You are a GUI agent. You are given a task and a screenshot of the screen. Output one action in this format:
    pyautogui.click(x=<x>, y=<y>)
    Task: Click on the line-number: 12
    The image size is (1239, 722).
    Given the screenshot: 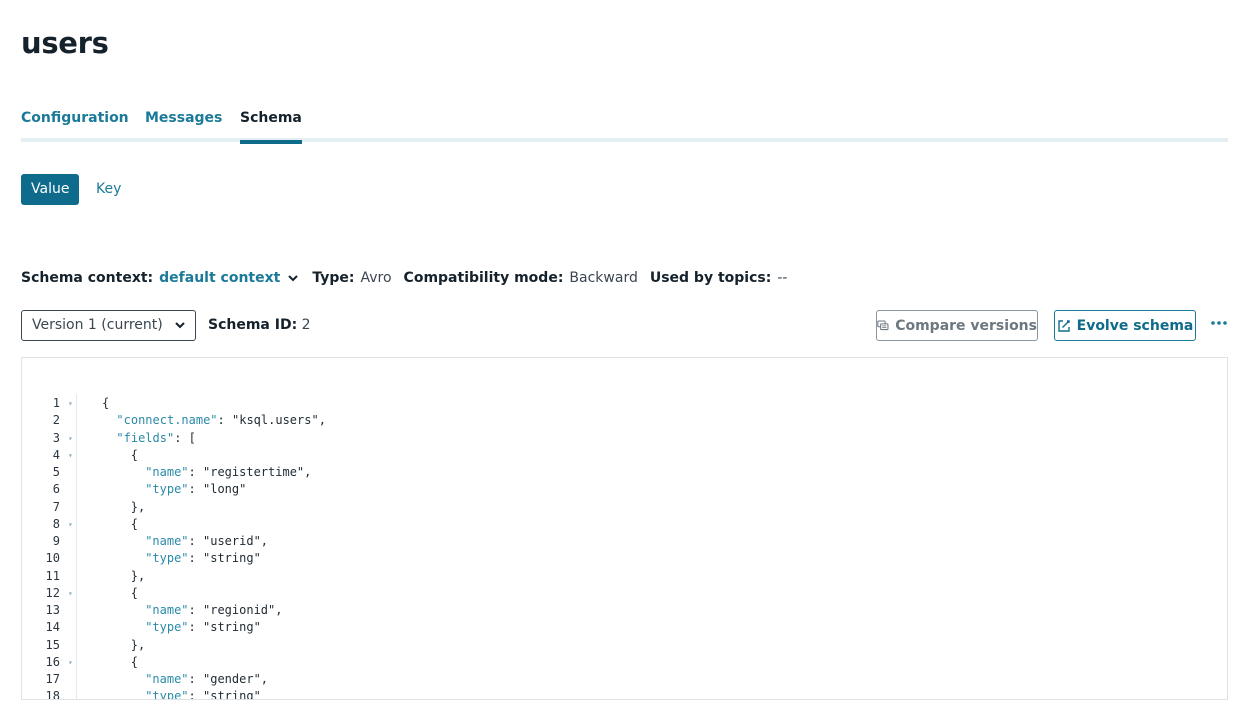 What is the action you would take?
    pyautogui.click(x=52, y=592)
    